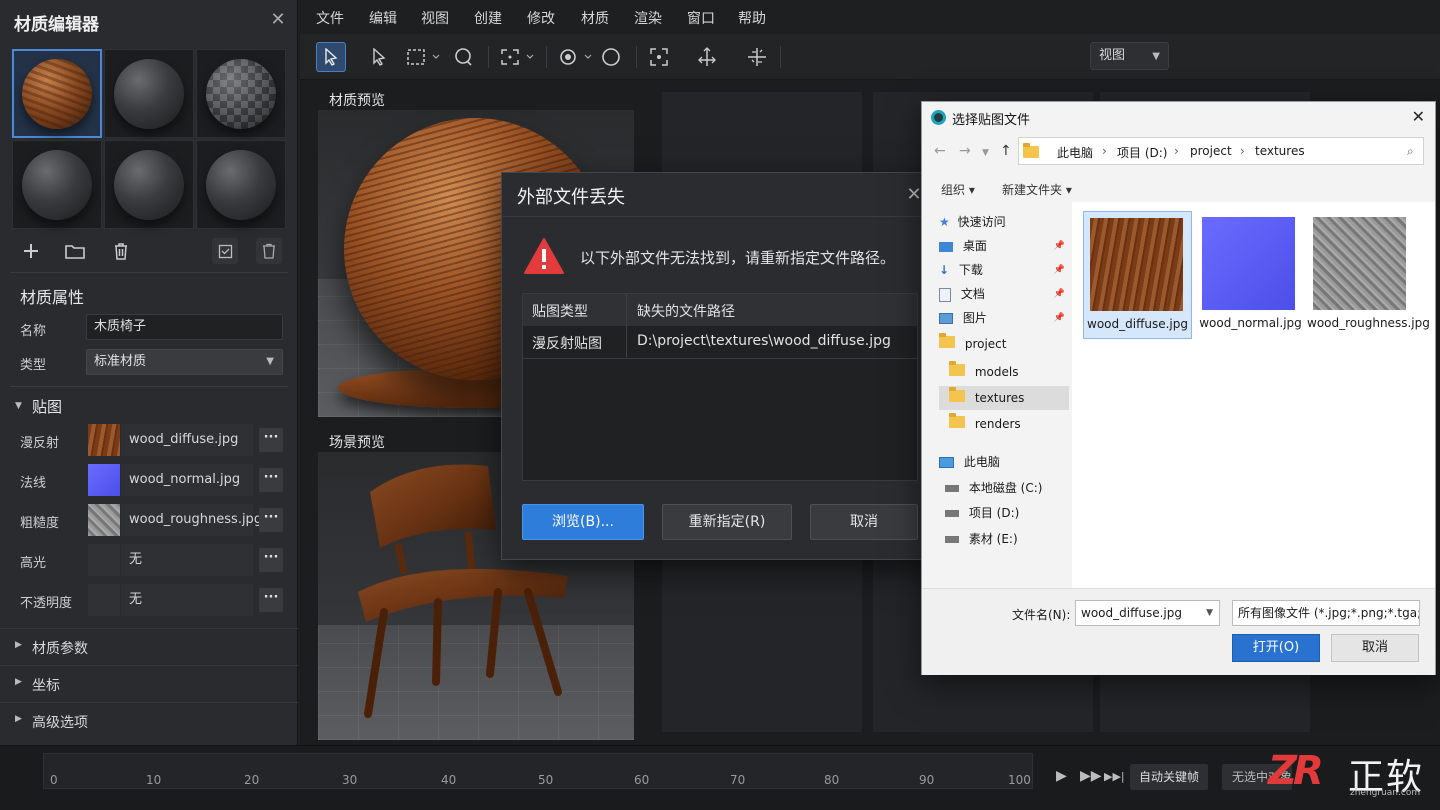  I want to click on folder-icon, so click(75, 251).